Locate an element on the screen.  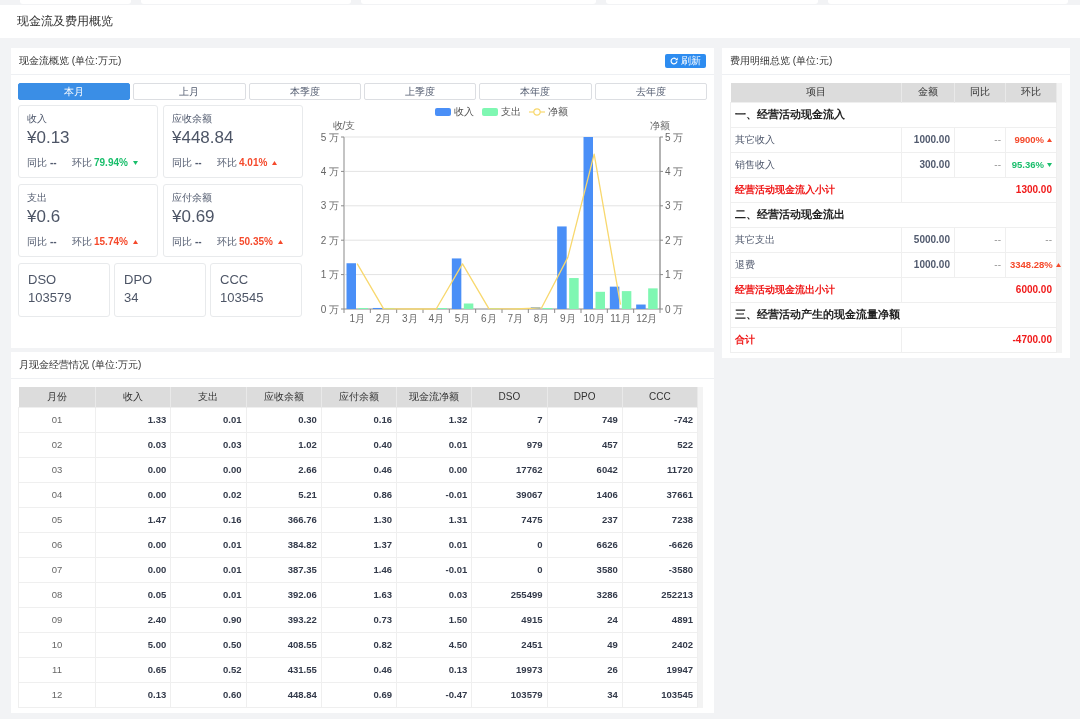
table-cell: 1.47 is located at coordinates (133, 519).